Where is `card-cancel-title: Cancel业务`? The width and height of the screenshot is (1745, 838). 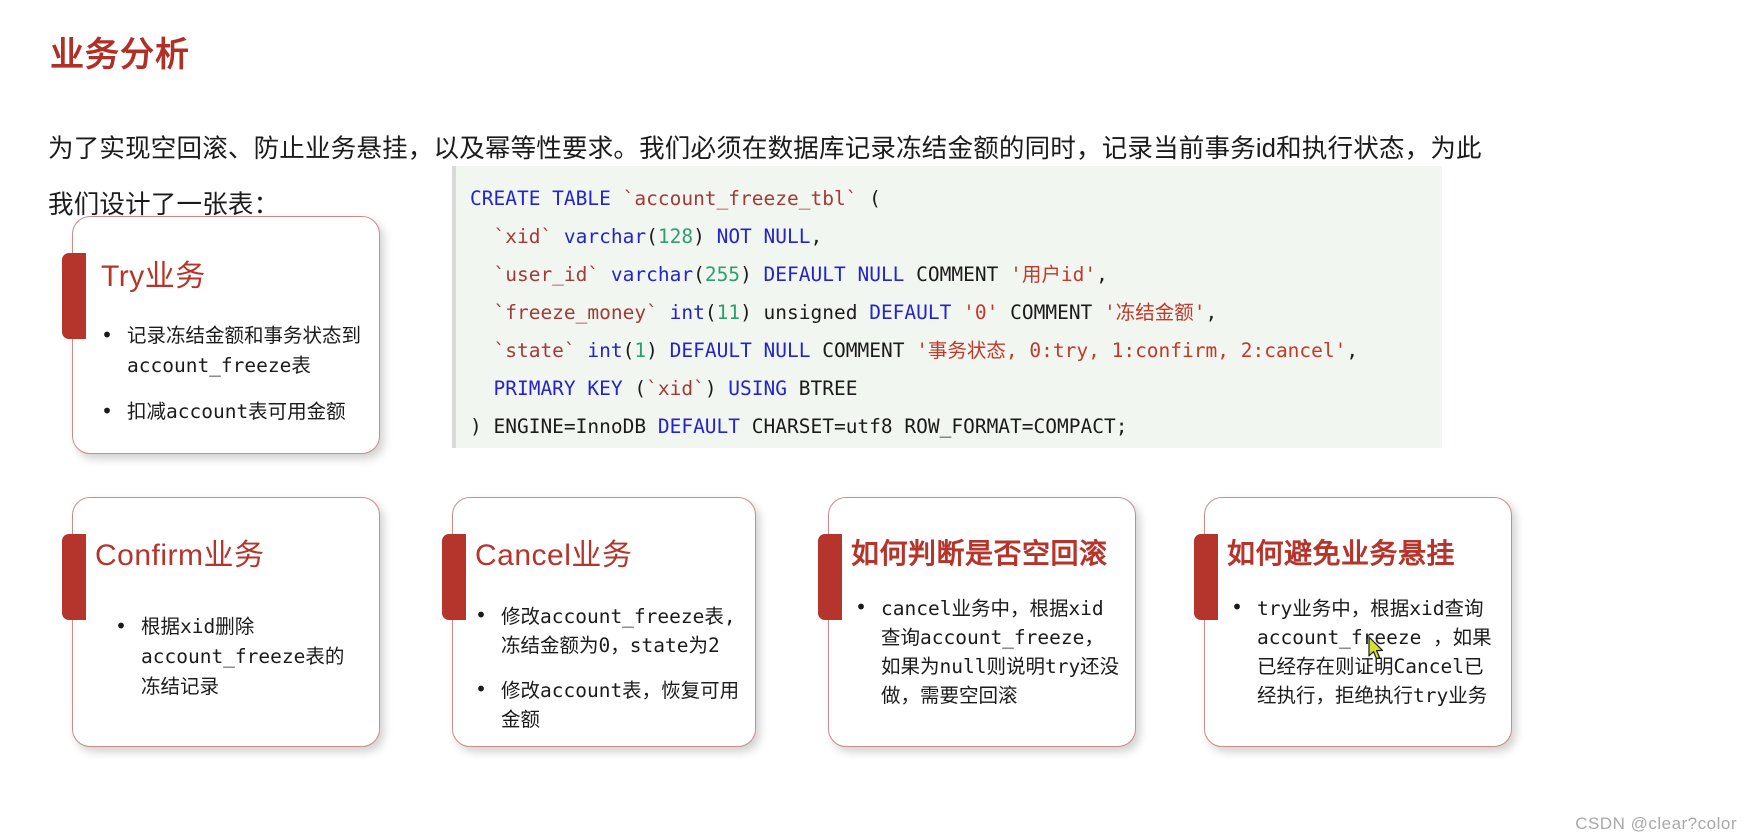 card-cancel-title: Cancel业务 is located at coordinates (554, 555).